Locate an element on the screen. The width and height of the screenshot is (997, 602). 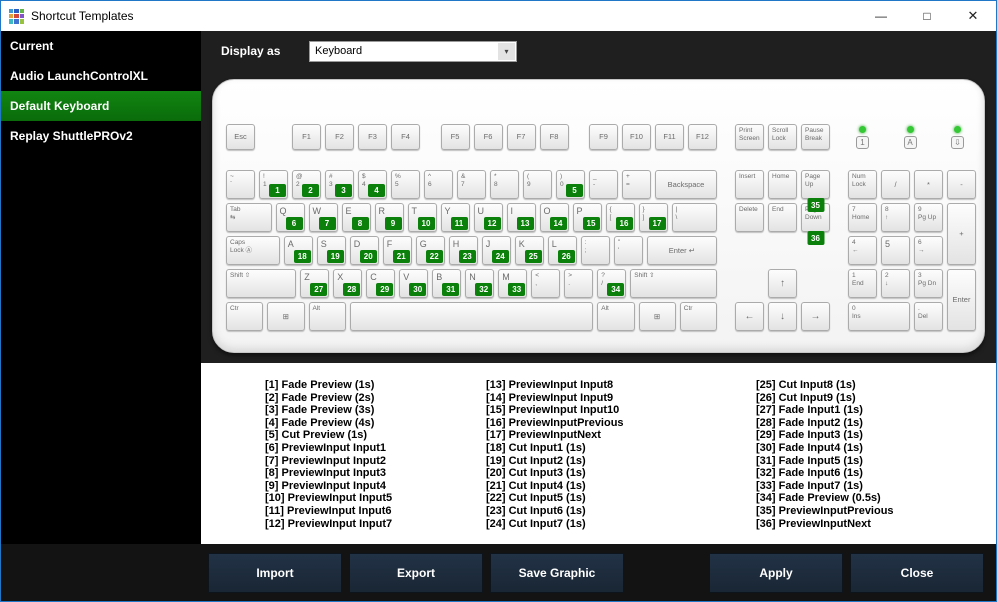
keyboard-key: X 28 is located at coordinates (348, 283).